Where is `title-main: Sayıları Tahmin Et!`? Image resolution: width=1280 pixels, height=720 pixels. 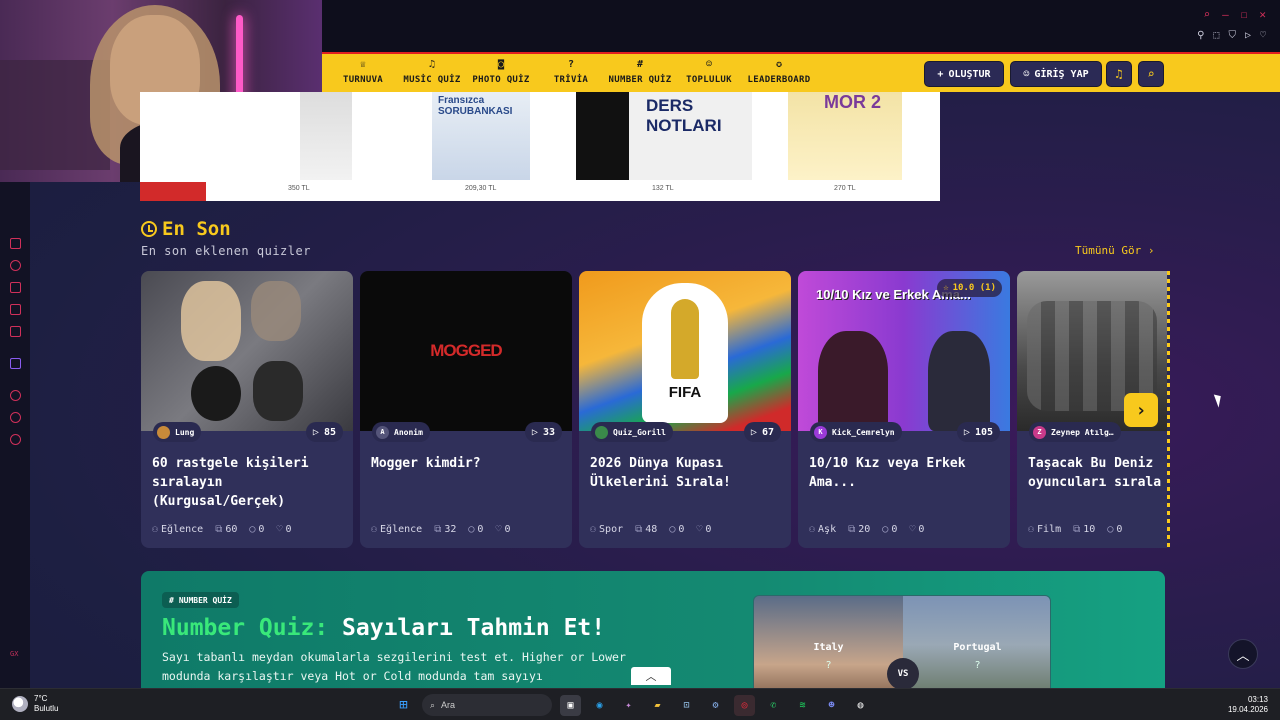
title-main: Sayıları Tahmin Et! is located at coordinates (474, 628).